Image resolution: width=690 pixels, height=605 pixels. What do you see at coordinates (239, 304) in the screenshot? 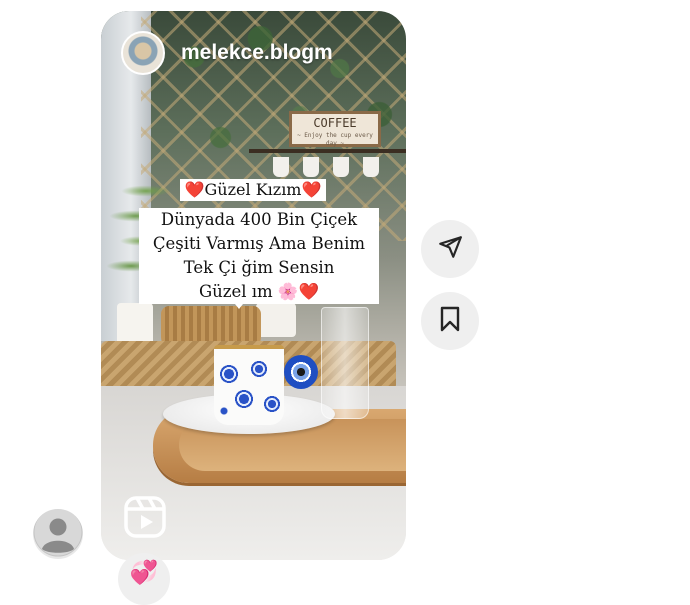
I see `caption-pointer` at bounding box center [239, 304].